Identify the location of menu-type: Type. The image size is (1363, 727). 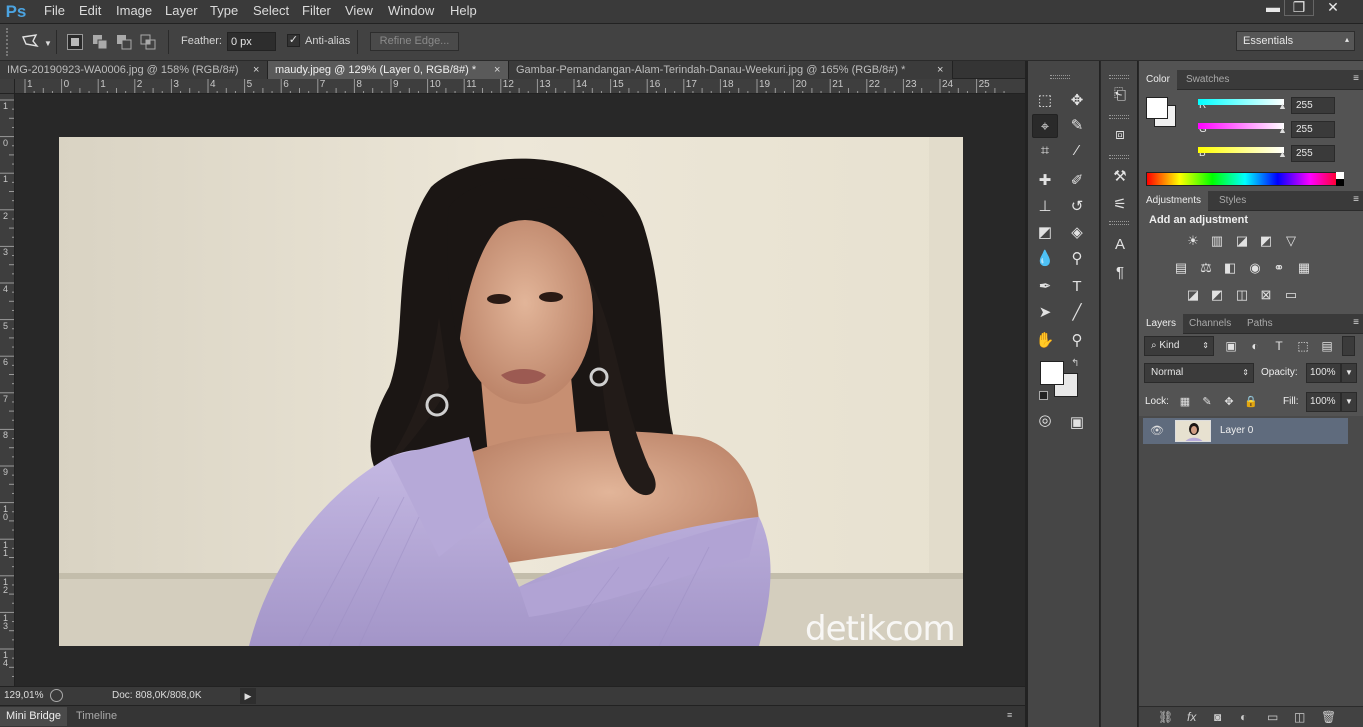
(224, 12).